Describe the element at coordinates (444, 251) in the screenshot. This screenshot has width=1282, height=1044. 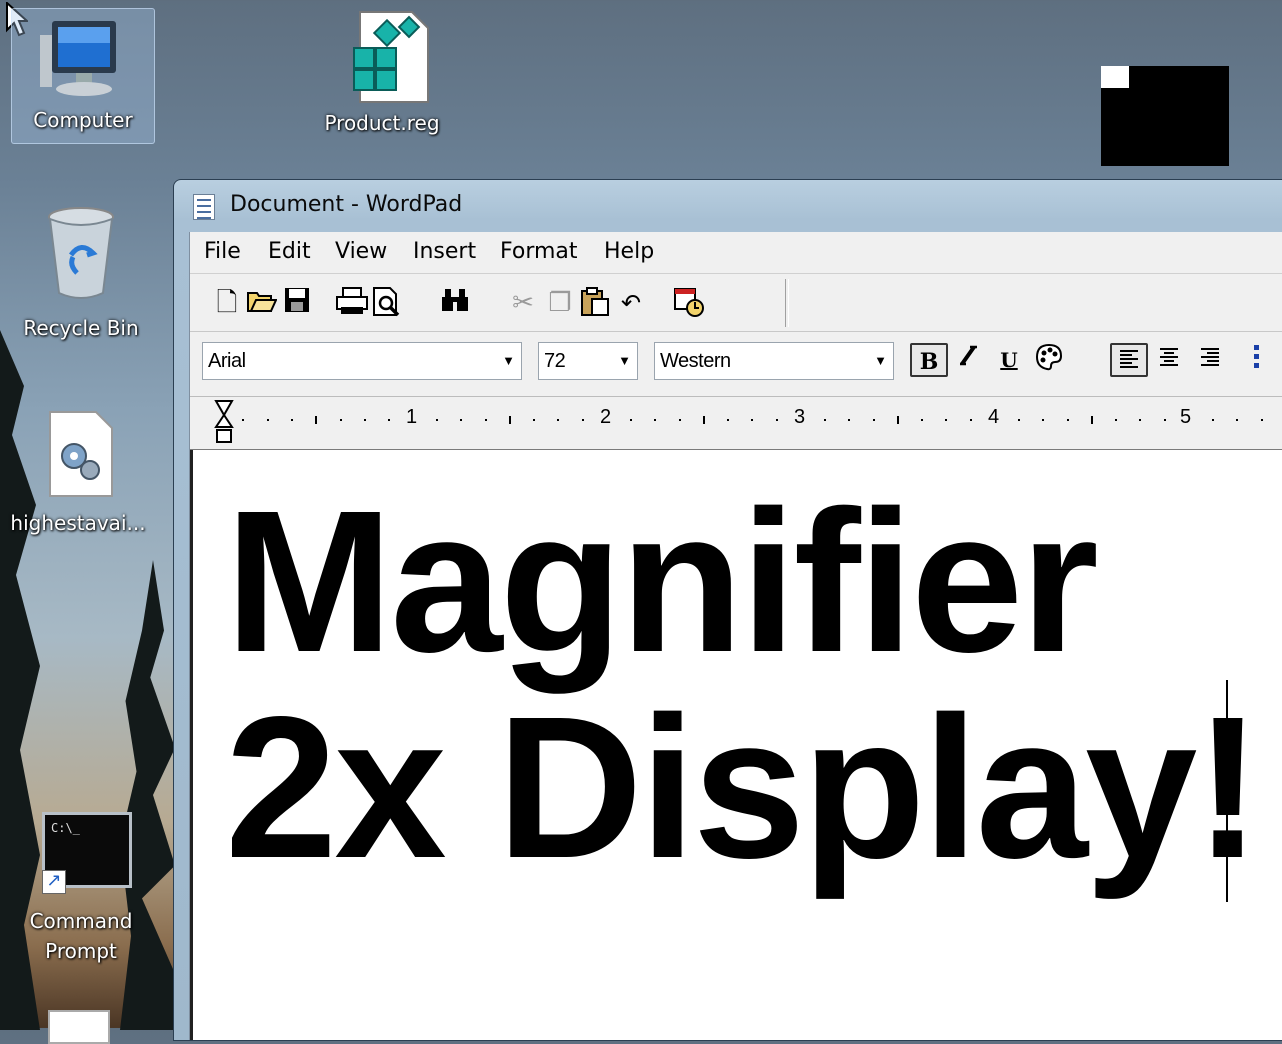
I see `menu-insert: Insert` at that location.